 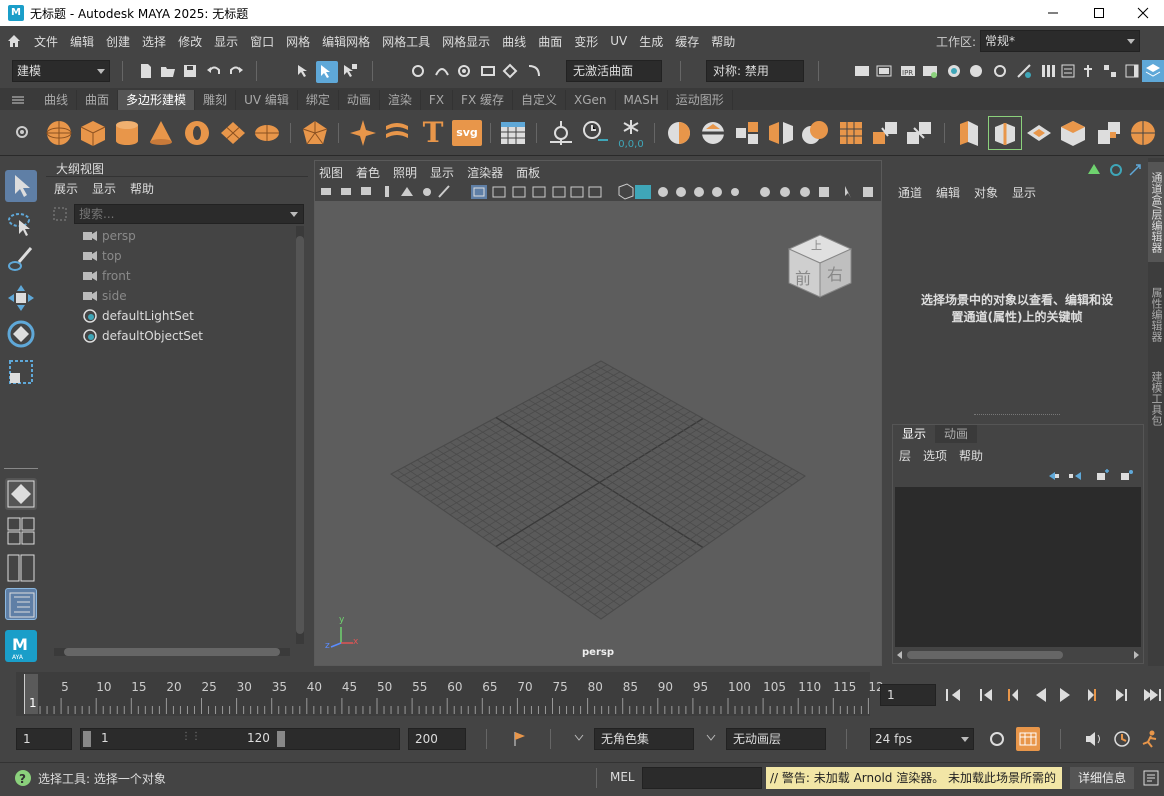 What do you see at coordinates (359, 100) in the screenshot?
I see `shelf-tab-6: 动画` at bounding box center [359, 100].